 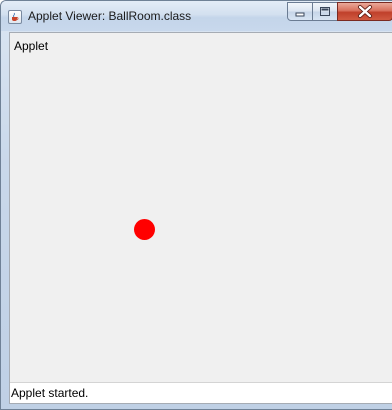 I want to click on close-icon, so click(x=365, y=11).